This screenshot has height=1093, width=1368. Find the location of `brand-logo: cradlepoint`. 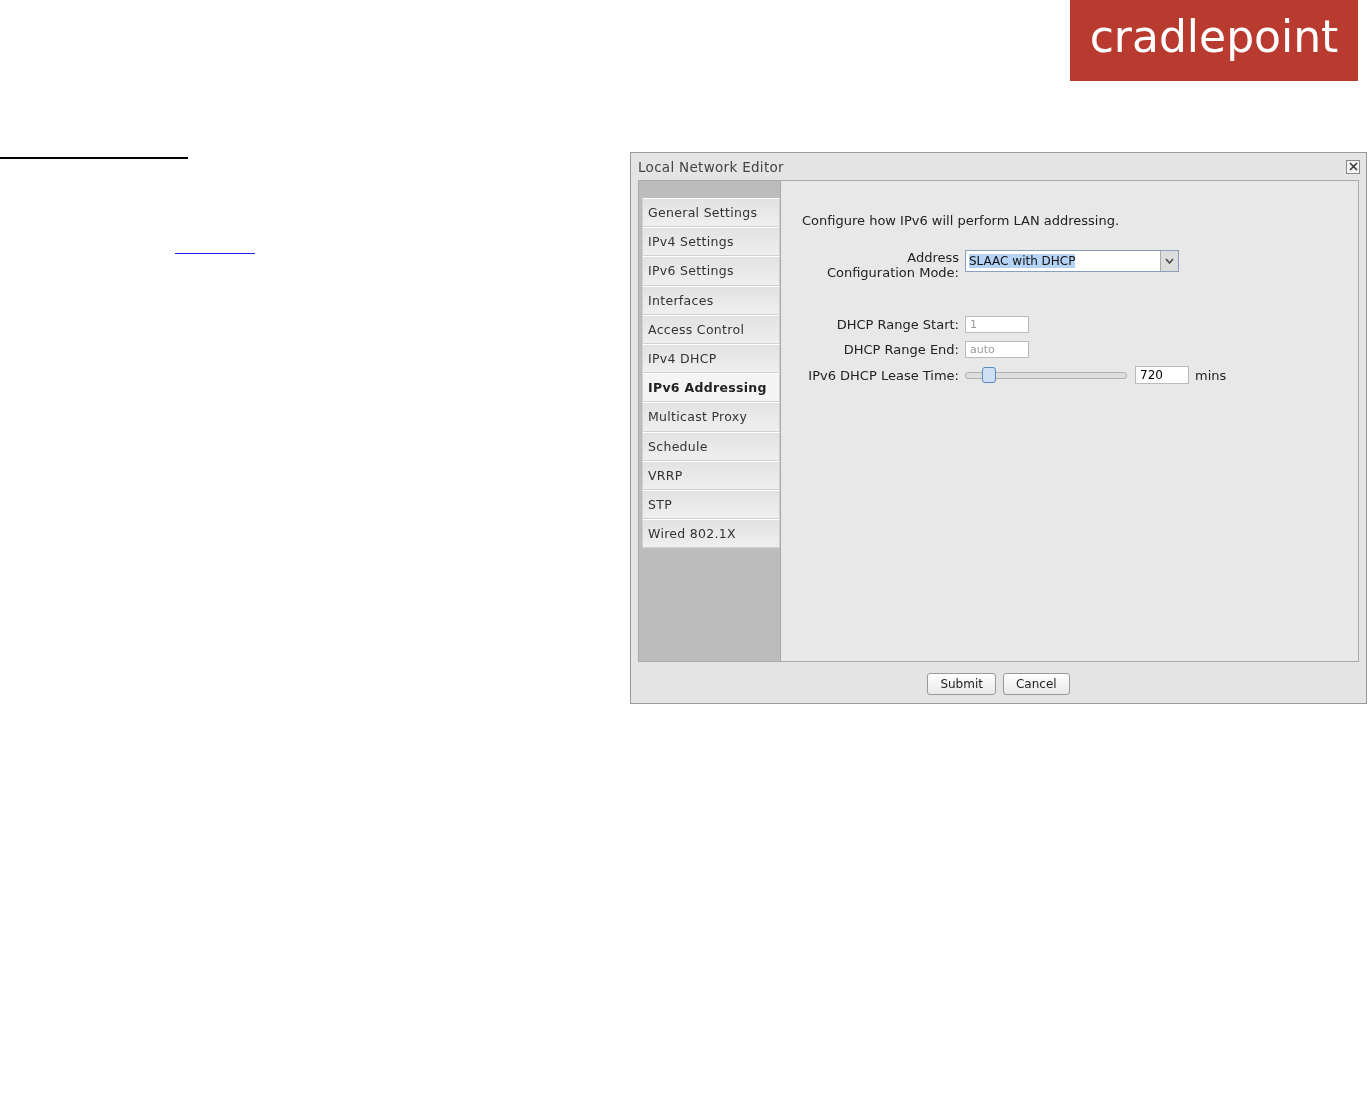

brand-logo: cradlepoint is located at coordinates (1214, 40).